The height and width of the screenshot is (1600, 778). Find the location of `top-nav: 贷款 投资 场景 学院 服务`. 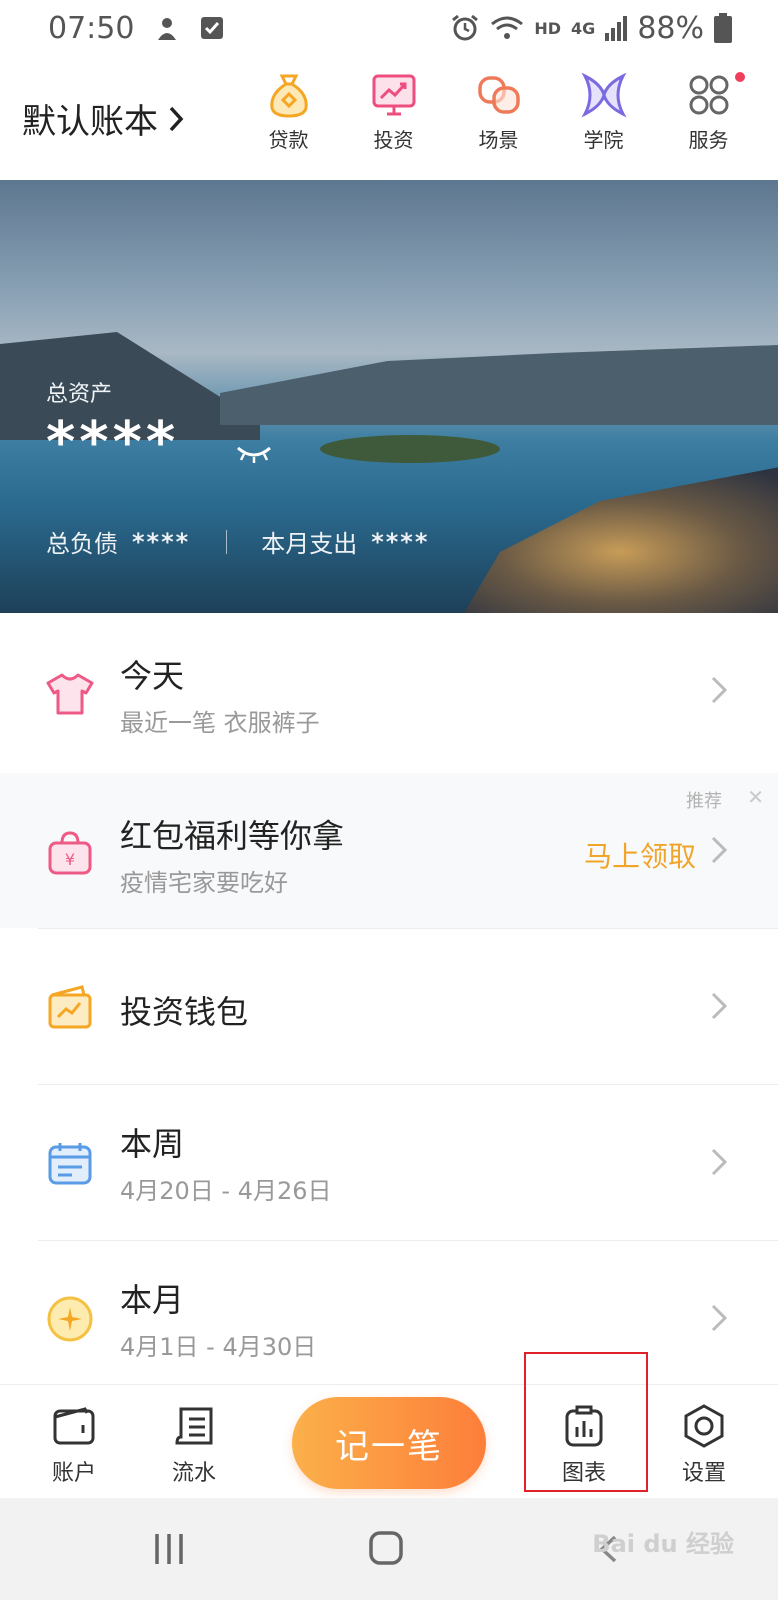

top-nav: 贷款 投资 场景 学院 服务 is located at coordinates (498, 111).